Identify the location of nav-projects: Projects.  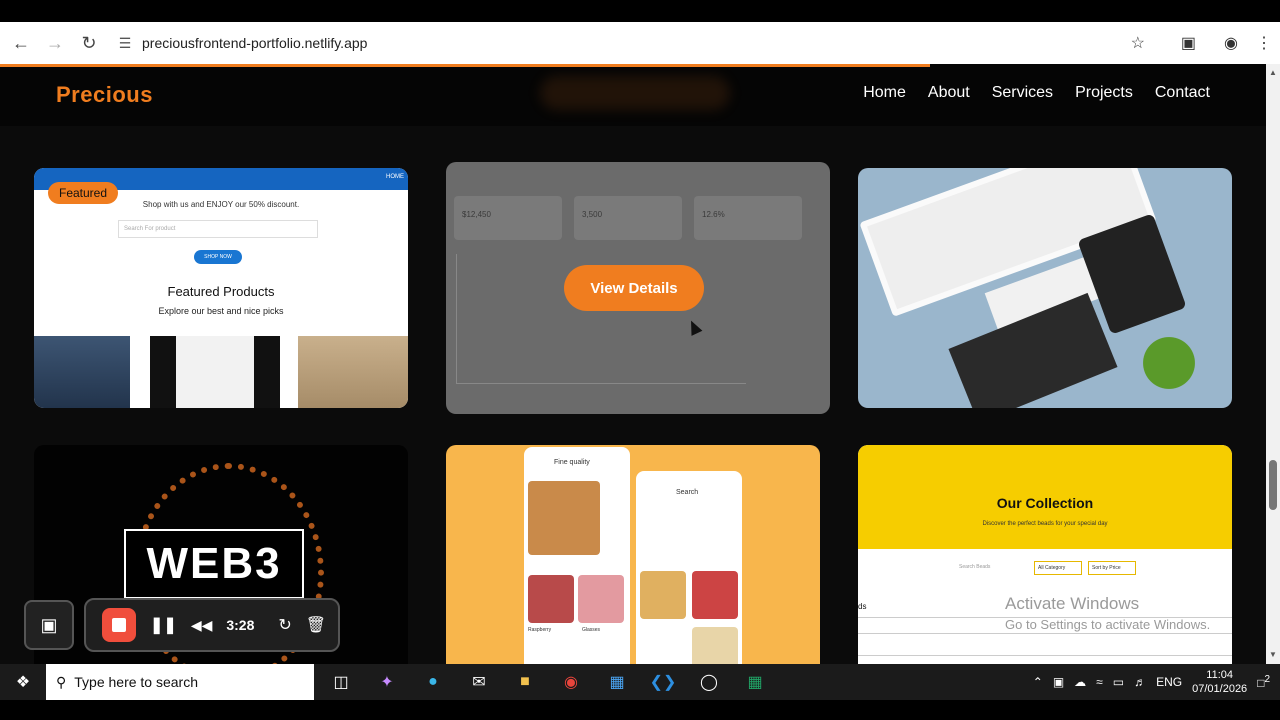
(1104, 93).